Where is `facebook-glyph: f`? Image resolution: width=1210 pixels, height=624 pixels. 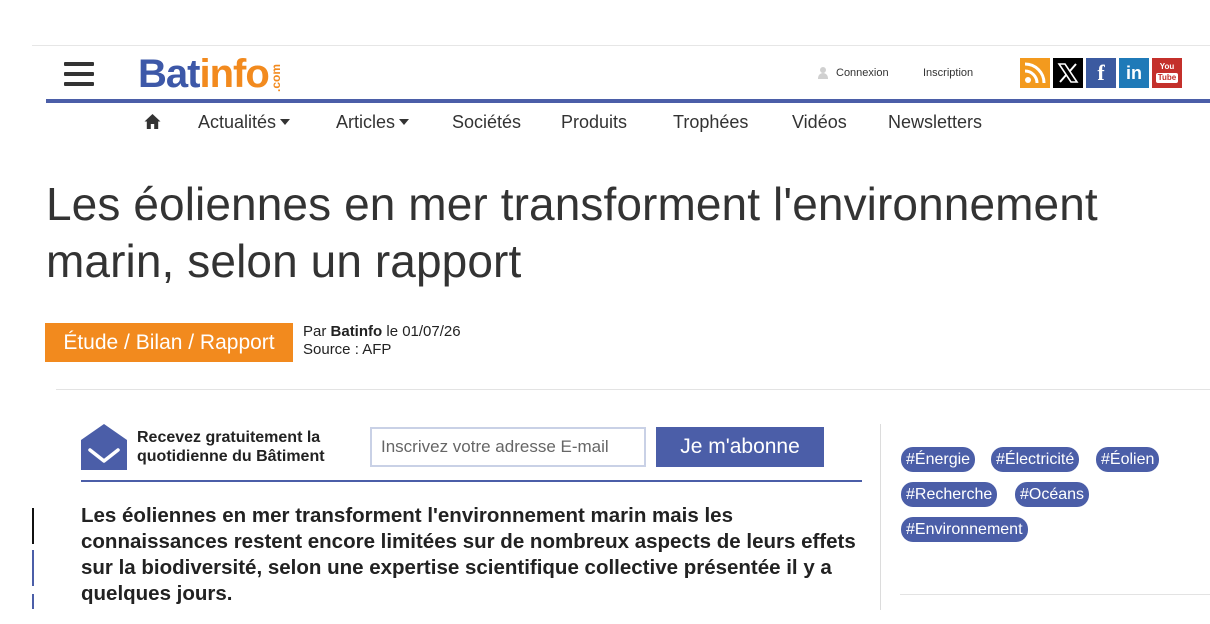
facebook-glyph: f is located at coordinates (1101, 72).